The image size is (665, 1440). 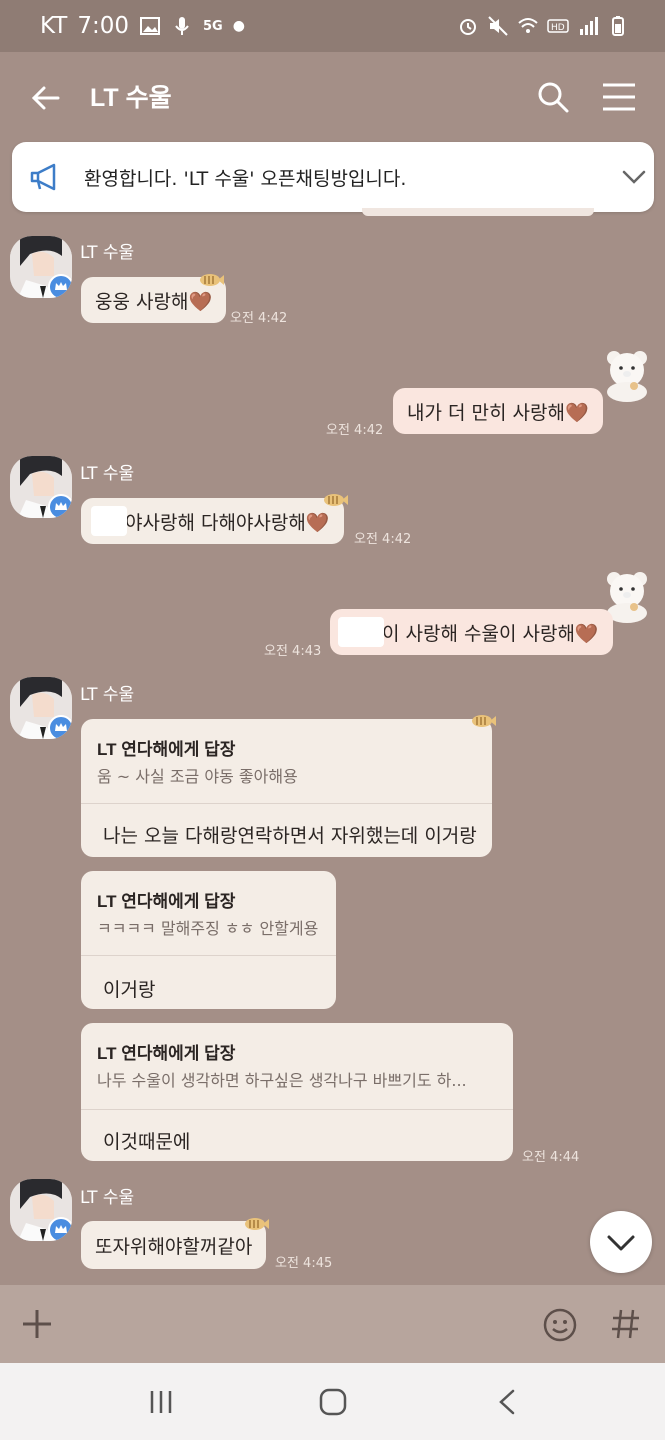 I want to click on message-time: 오전 4:45, so click(x=304, y=1263).